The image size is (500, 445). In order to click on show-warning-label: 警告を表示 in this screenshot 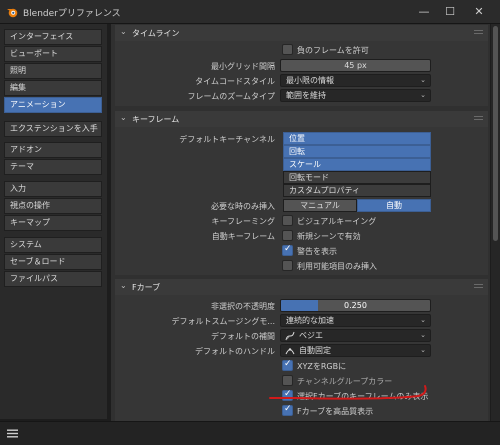, I will do `click(317, 251)`.